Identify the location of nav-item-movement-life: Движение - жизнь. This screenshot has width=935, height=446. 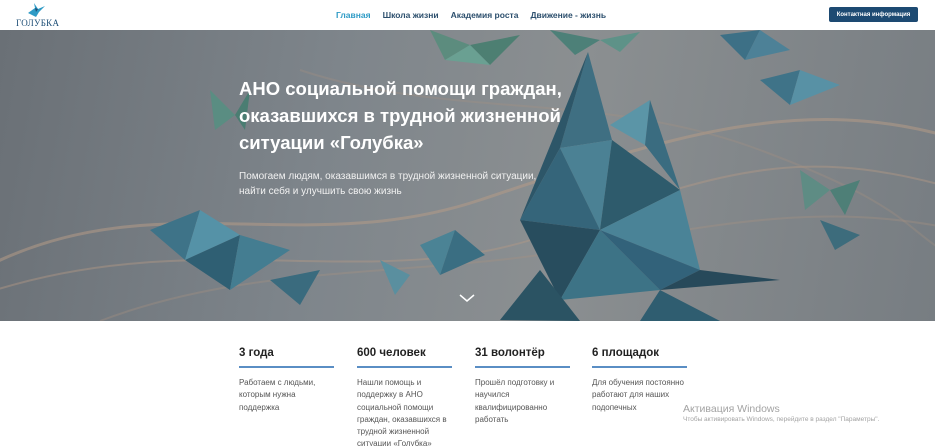
(568, 15).